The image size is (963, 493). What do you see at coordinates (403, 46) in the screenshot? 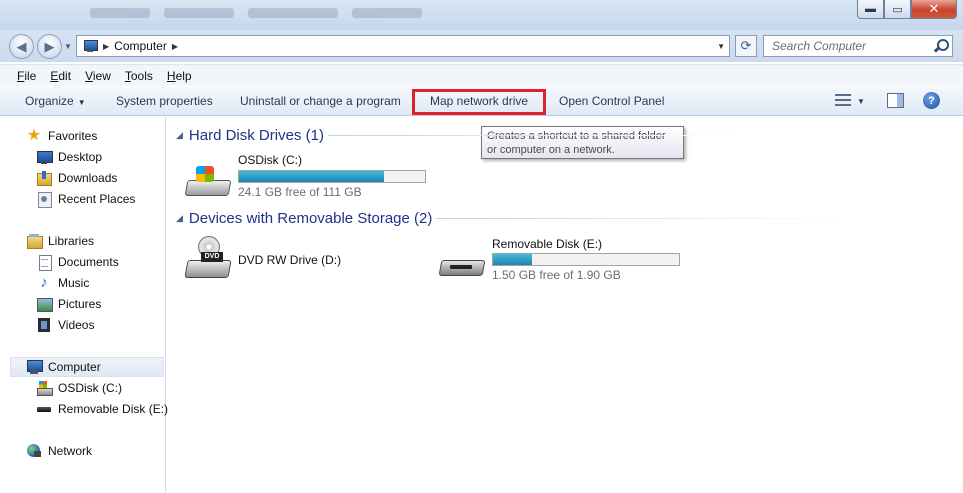
I see `address-bar: ▶ Computer ▶ ▼` at bounding box center [403, 46].